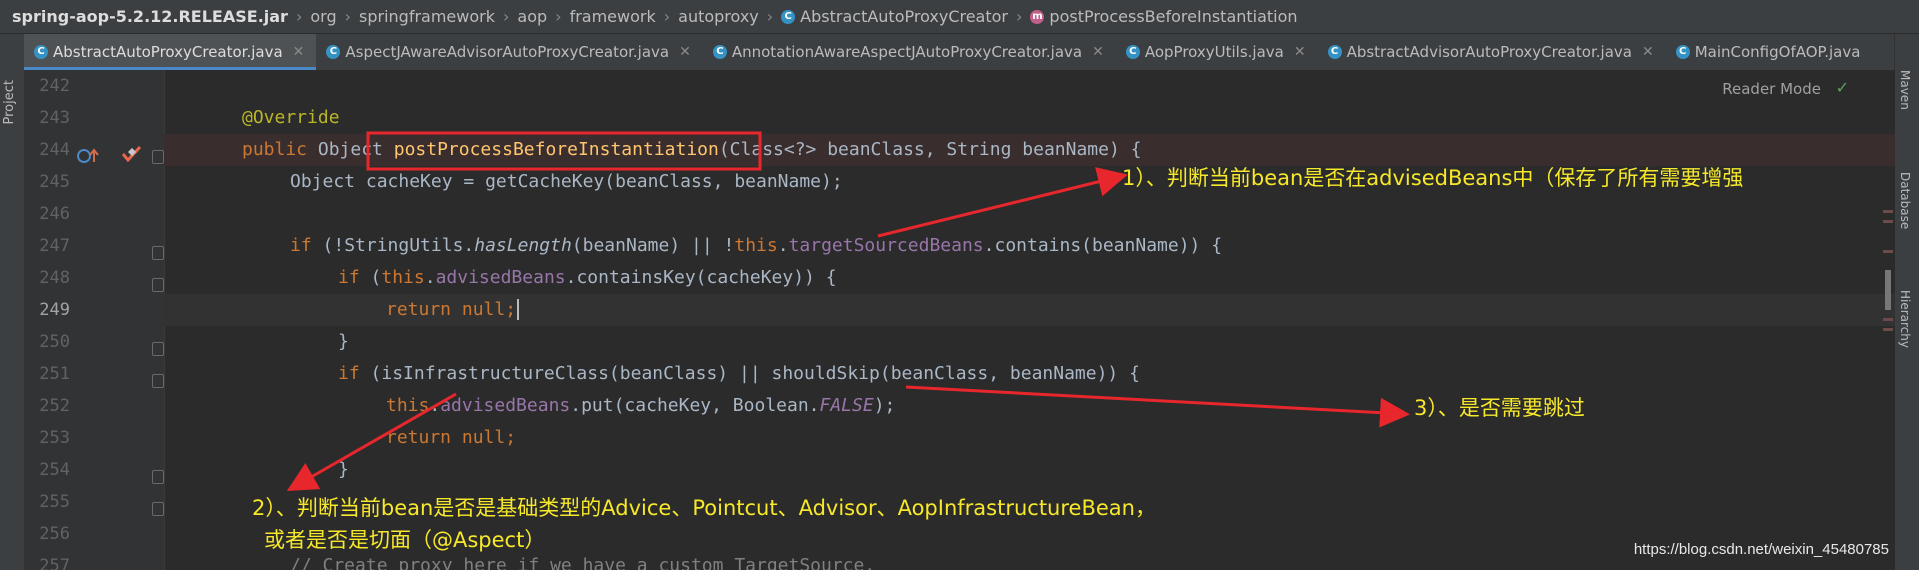  What do you see at coordinates (12, 302) in the screenshot?
I see `left-tool-strip: Project` at bounding box center [12, 302].